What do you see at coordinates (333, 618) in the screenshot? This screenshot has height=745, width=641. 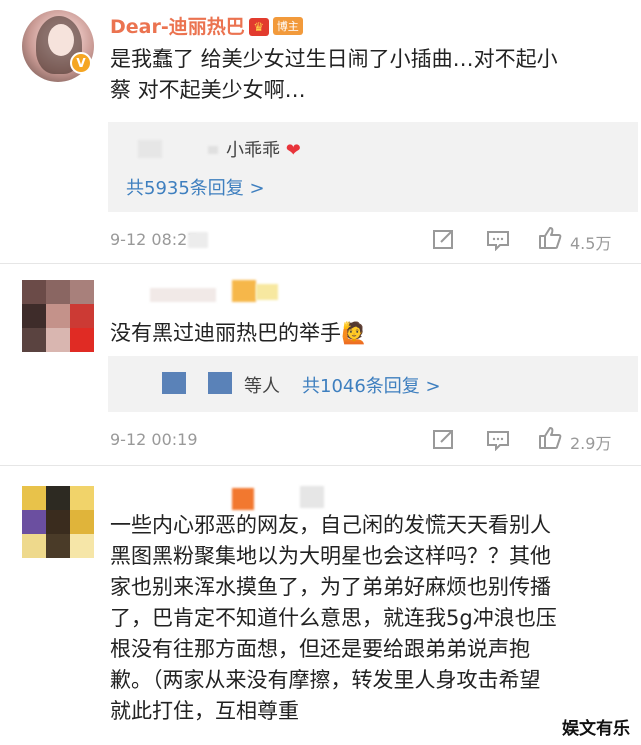 I see `comment-text-line: 了，巴肯定不知道什么意思，就连我5g冲浪也压` at bounding box center [333, 618].